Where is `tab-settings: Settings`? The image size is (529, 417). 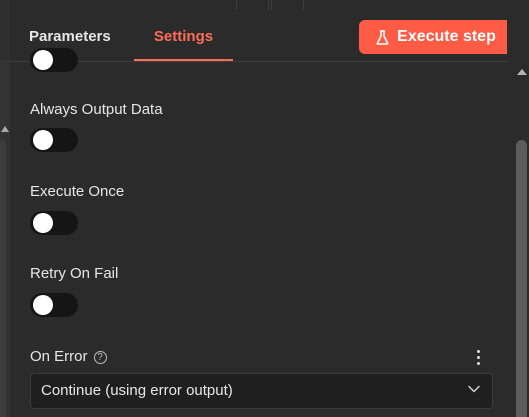 tab-settings: Settings is located at coordinates (183, 37).